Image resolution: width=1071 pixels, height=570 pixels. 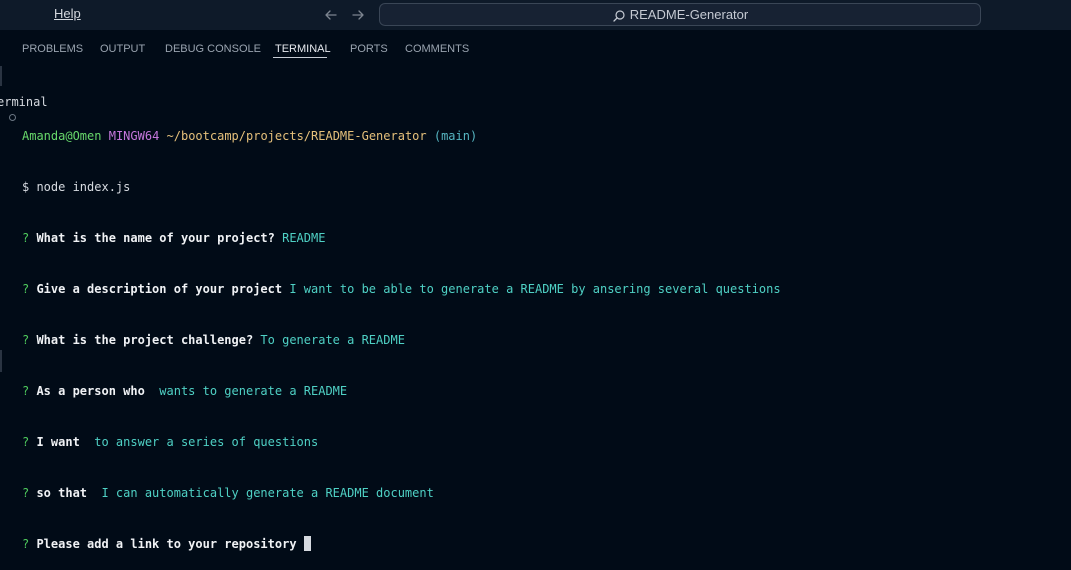 I want to click on qa-answer: to answer a series of questions, so click(x=206, y=442).